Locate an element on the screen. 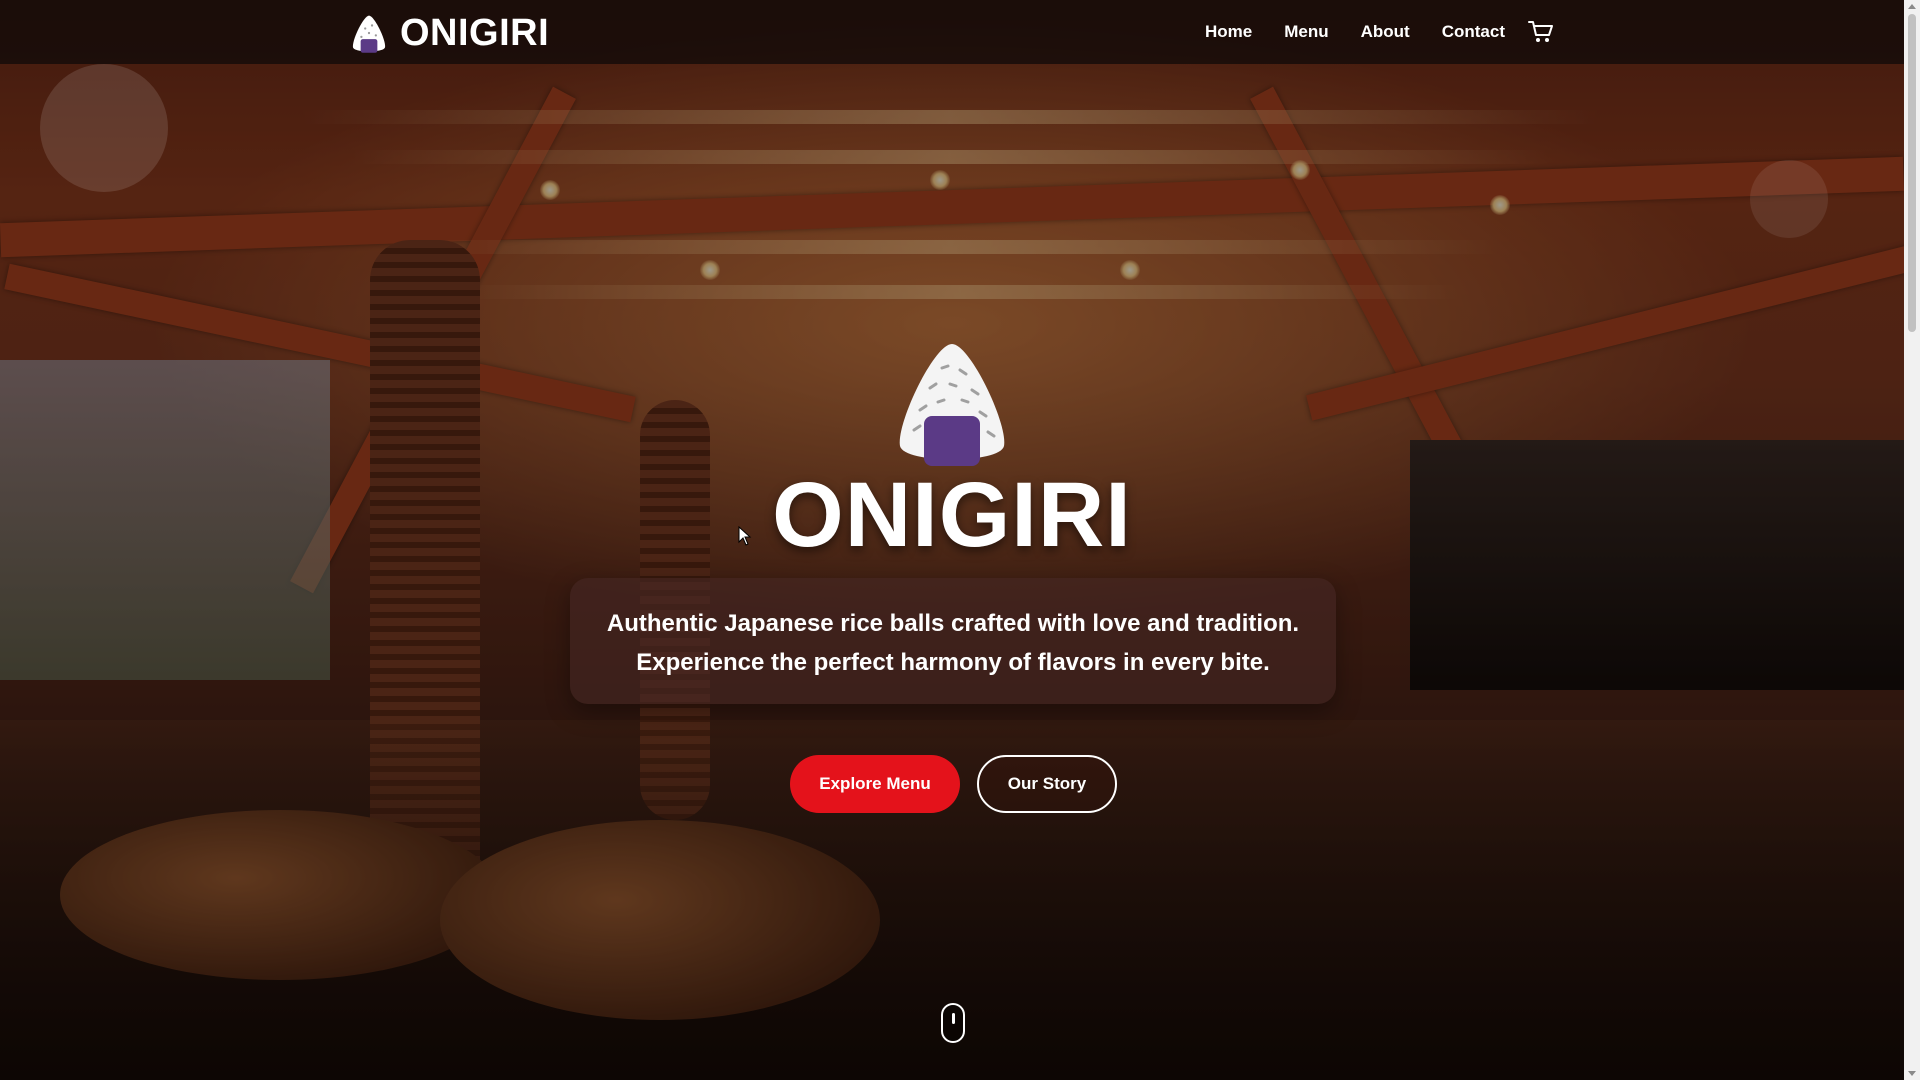 Image resolution: width=1920 pixels, height=1080 pixels. hero-title: ONIGIRI is located at coordinates (952, 515).